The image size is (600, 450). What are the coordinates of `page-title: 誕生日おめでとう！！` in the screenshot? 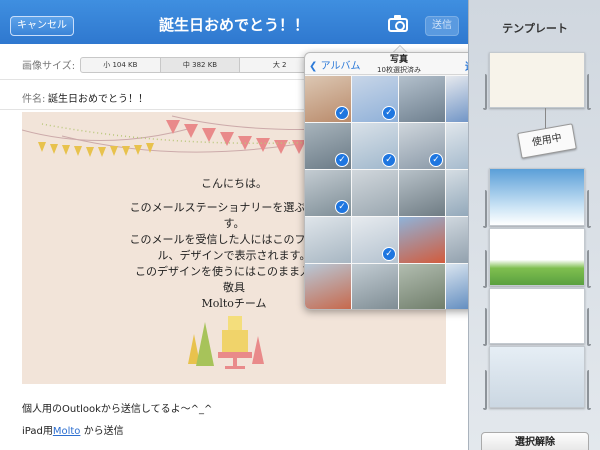 It's located at (233, 25).